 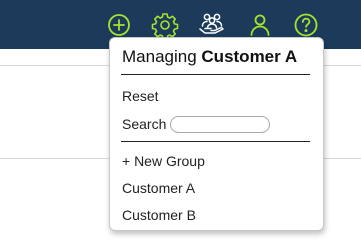 I want to click on user-icon, so click(x=260, y=25).